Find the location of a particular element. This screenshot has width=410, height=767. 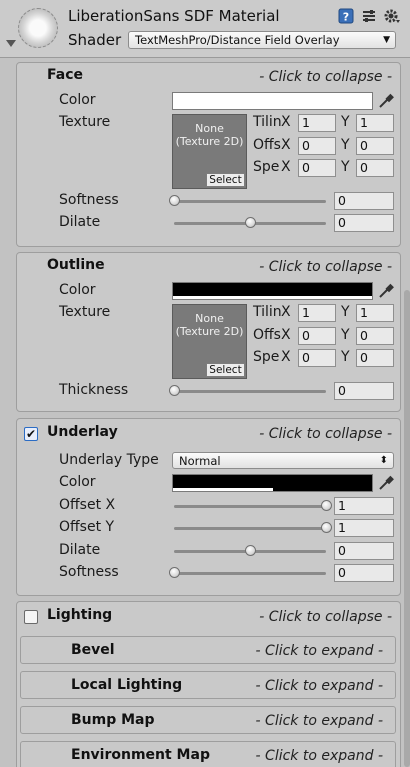

environment-map-section: Environment Map - Click to expand - is located at coordinates (208, 754).